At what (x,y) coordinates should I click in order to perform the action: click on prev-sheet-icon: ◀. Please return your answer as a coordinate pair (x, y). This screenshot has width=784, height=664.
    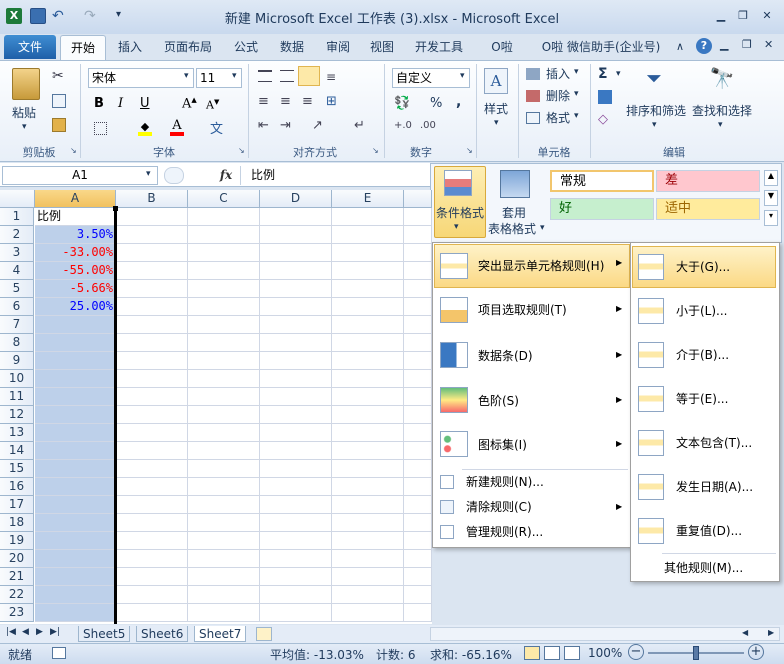
    Looking at the image, I should click on (25, 632).